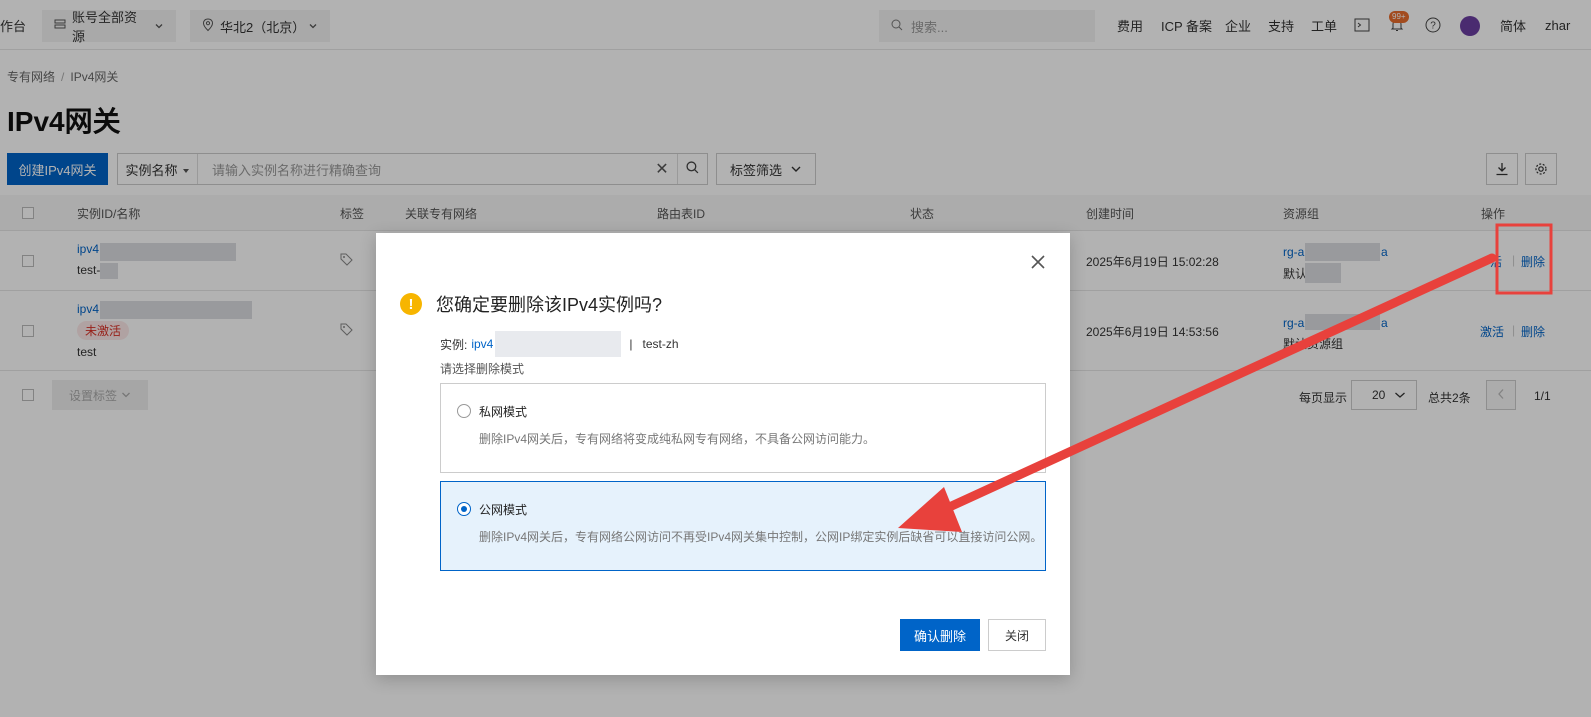  What do you see at coordinates (549, 305) in the screenshot?
I see `dialog-title: 您确定要删除该IPv4实例吗?` at bounding box center [549, 305].